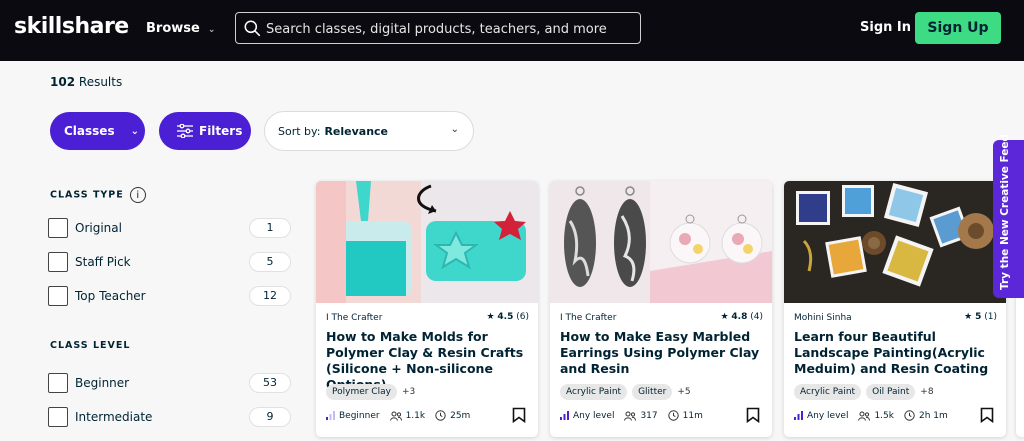  Describe the element at coordinates (63, 82) in the screenshot. I see `results-number: 102` at that location.